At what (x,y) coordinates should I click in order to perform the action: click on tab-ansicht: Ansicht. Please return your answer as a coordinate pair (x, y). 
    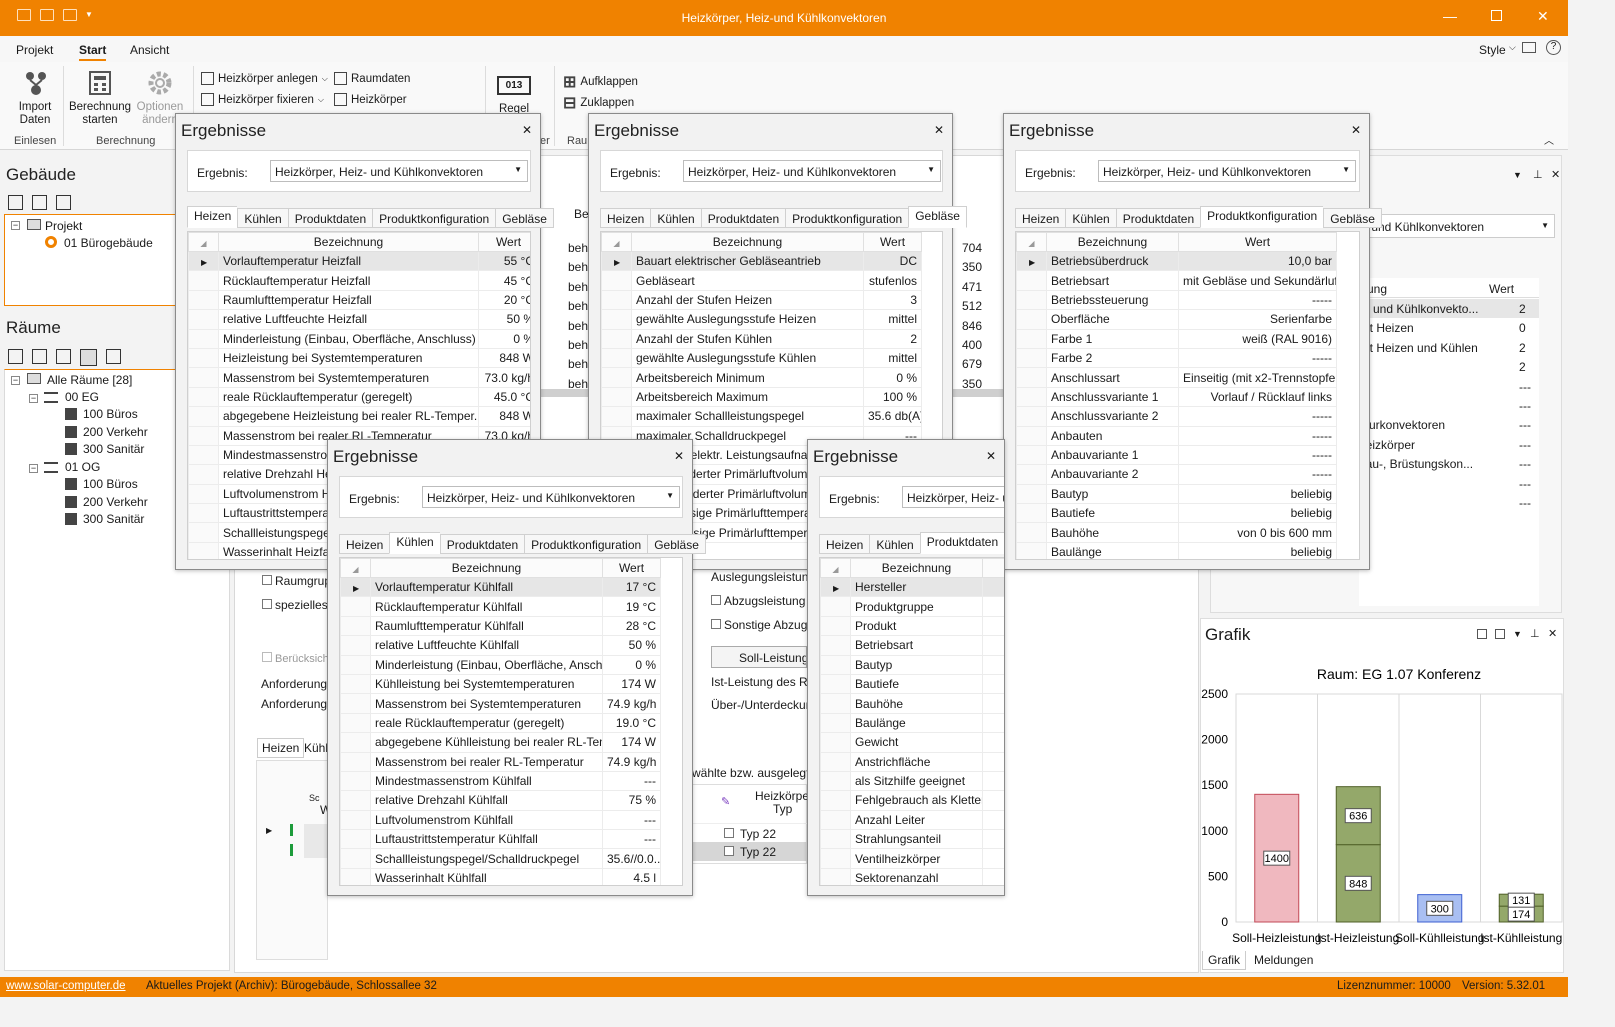
    Looking at the image, I should click on (149, 50).